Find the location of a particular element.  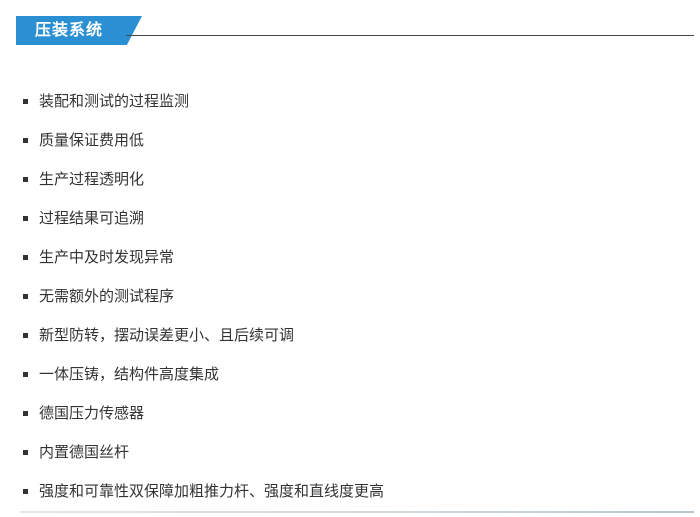

list-item-text: 一体压铸，结构件高度集成 is located at coordinates (129, 374).